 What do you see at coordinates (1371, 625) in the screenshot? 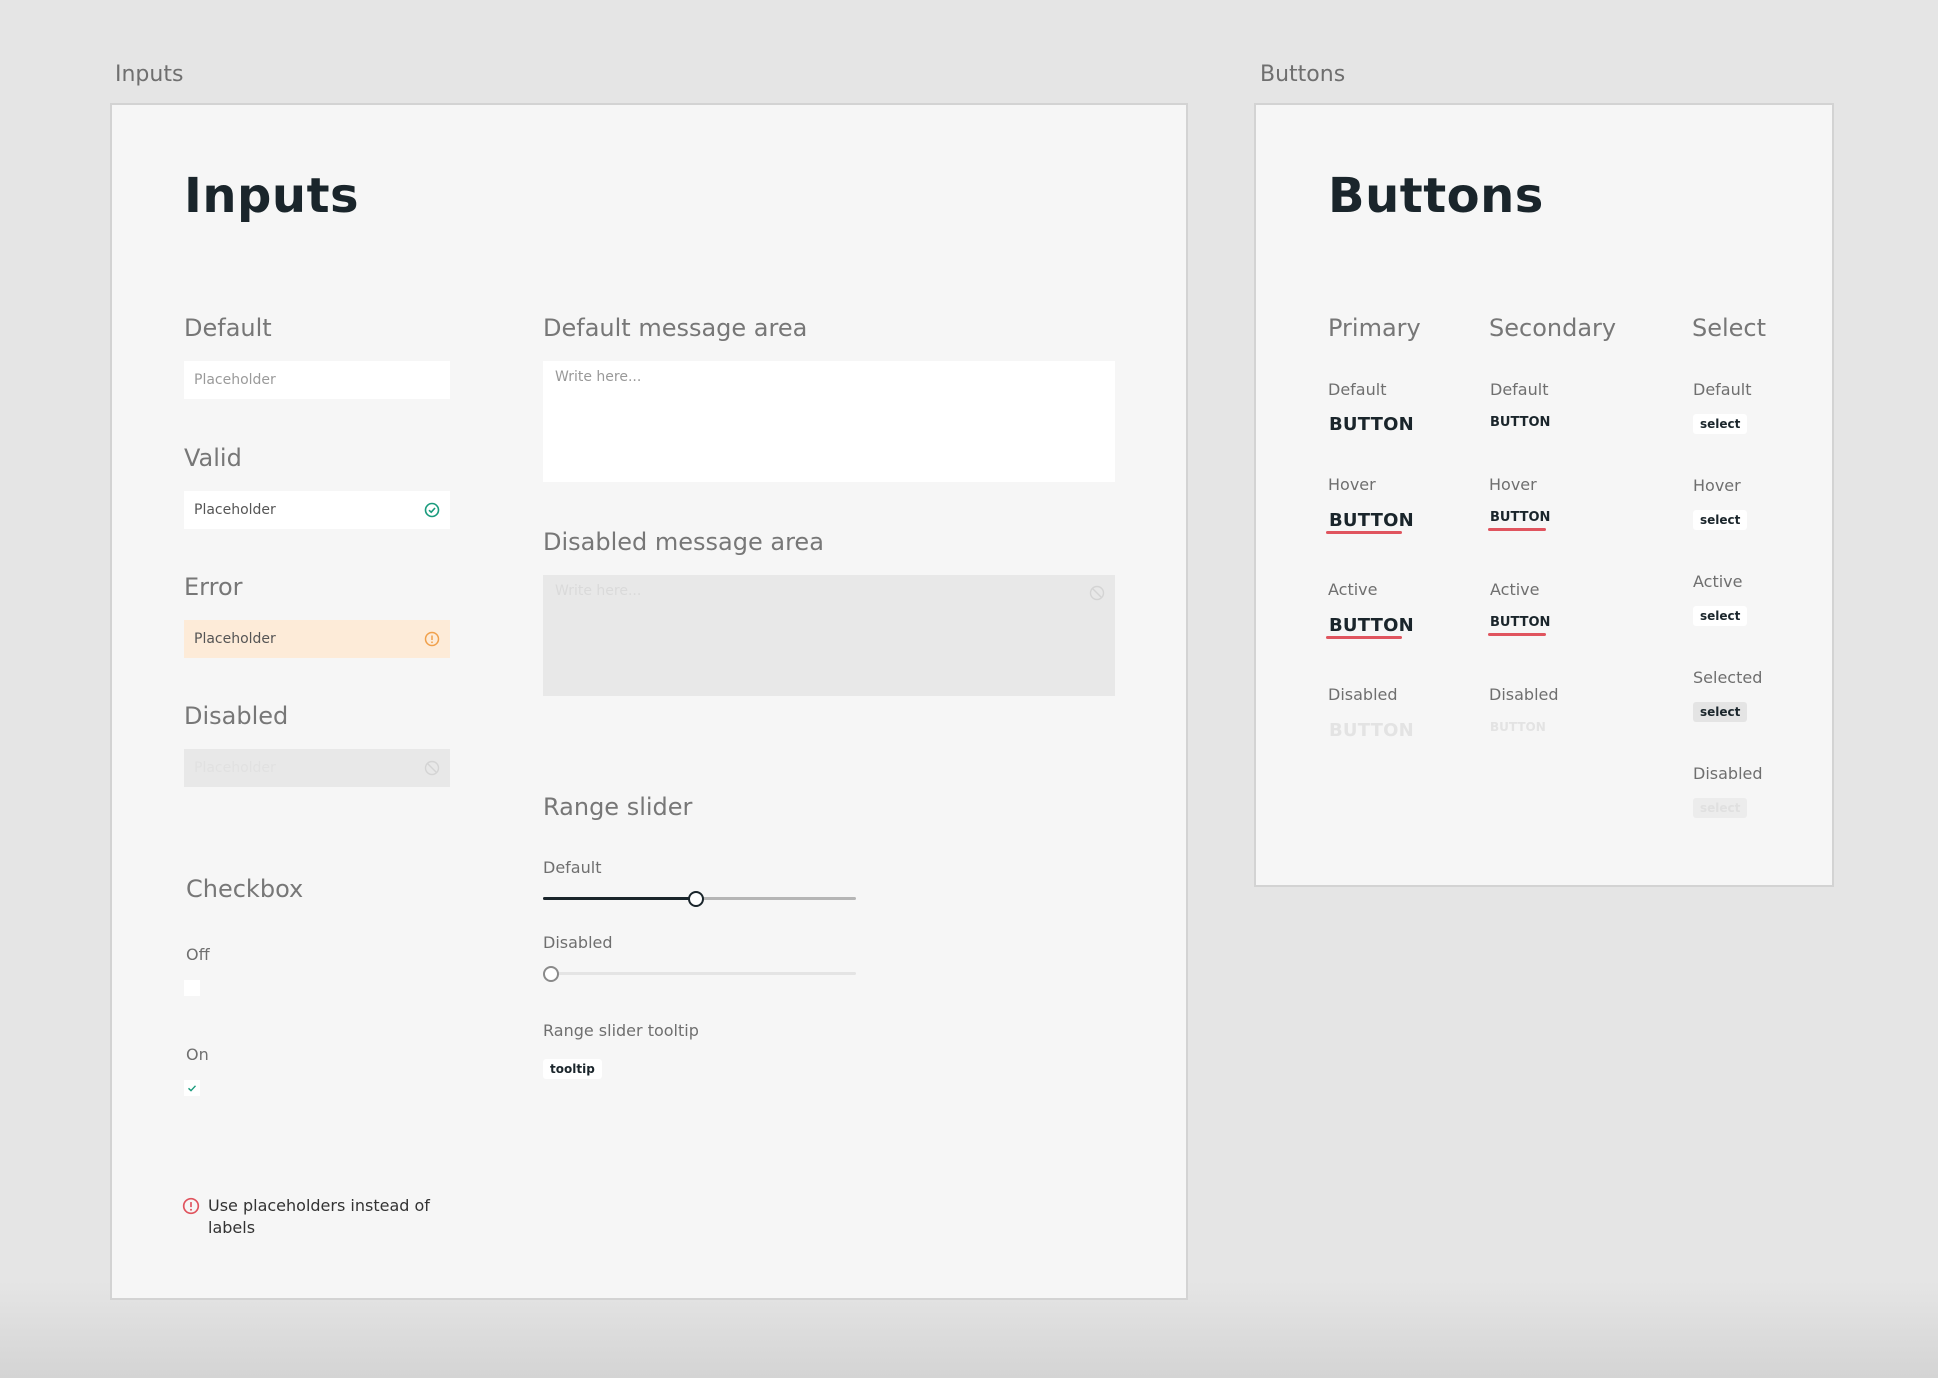
I see `primary-button-active: BUTTON` at bounding box center [1371, 625].